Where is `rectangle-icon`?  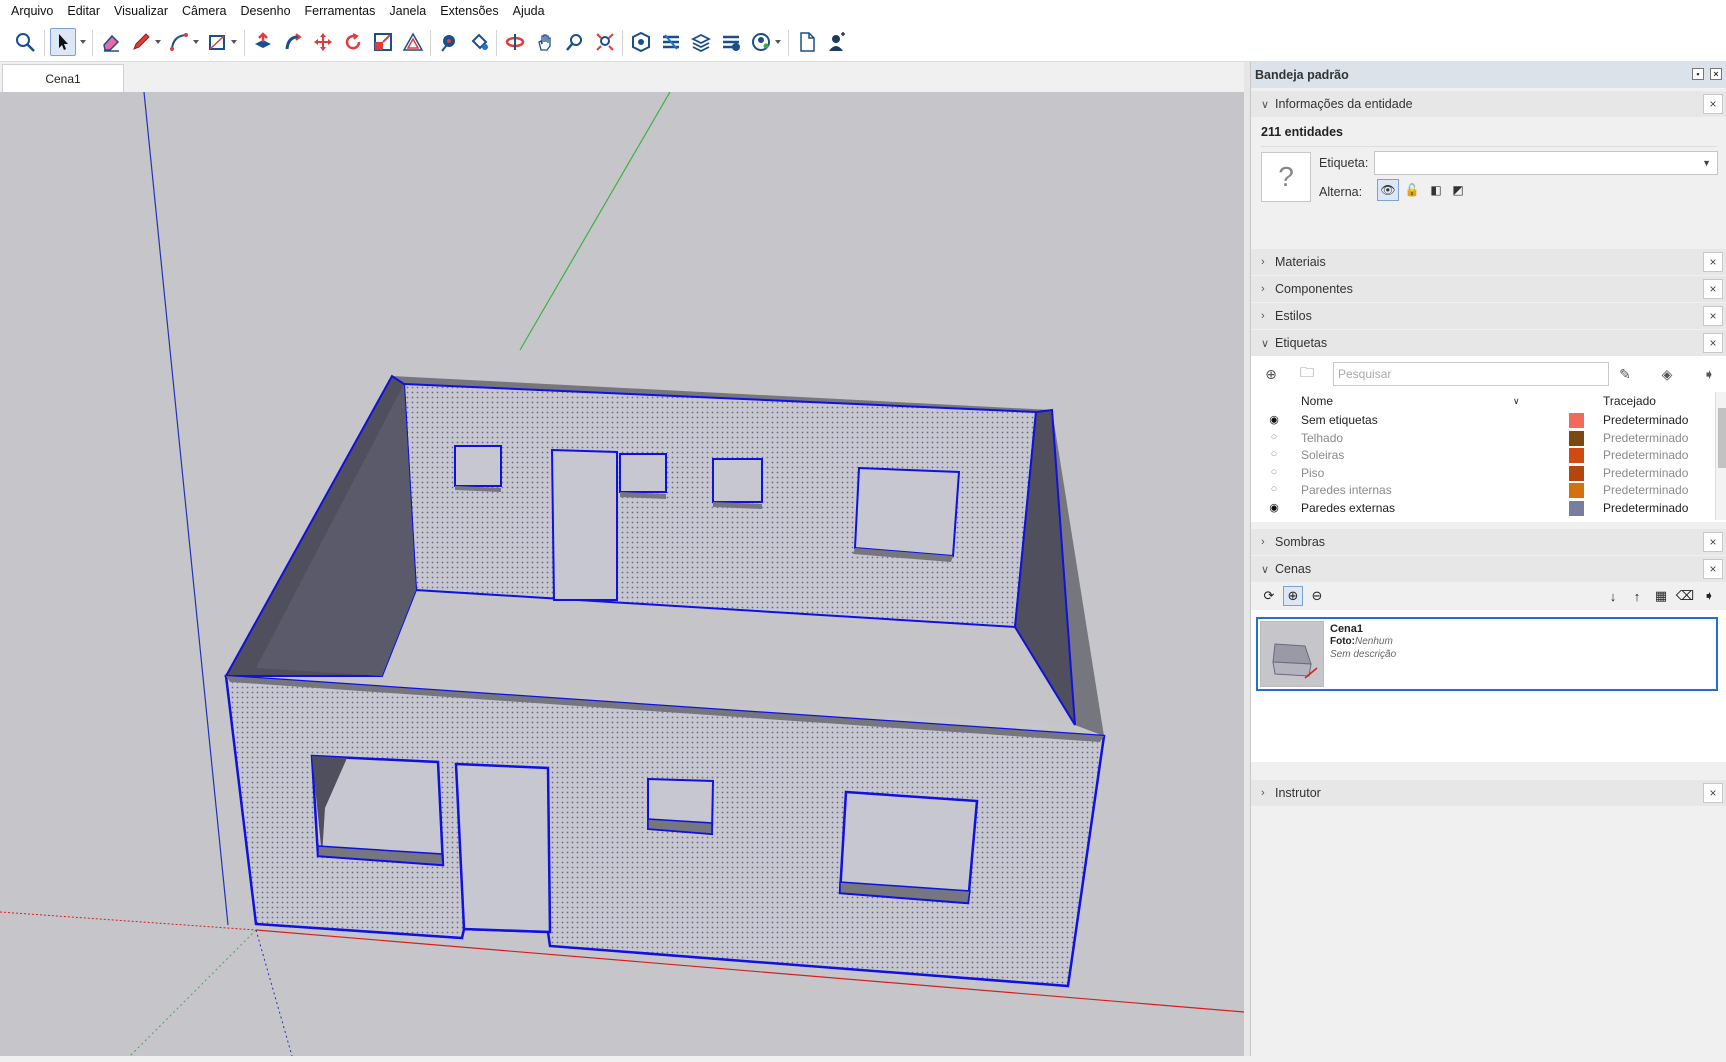 rectangle-icon is located at coordinates (217, 42).